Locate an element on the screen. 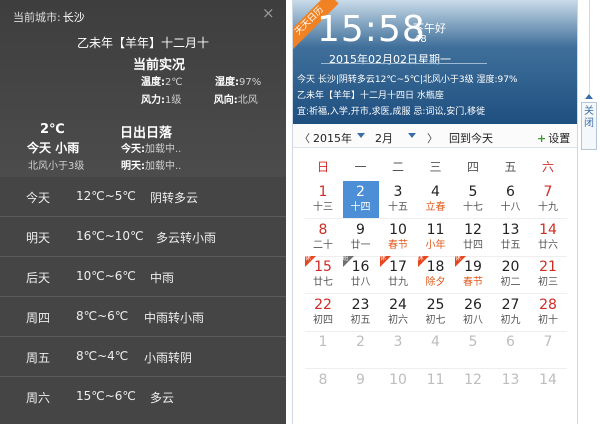 The width and height of the screenshot is (600, 424). day-number: 2 is located at coordinates (360, 192).